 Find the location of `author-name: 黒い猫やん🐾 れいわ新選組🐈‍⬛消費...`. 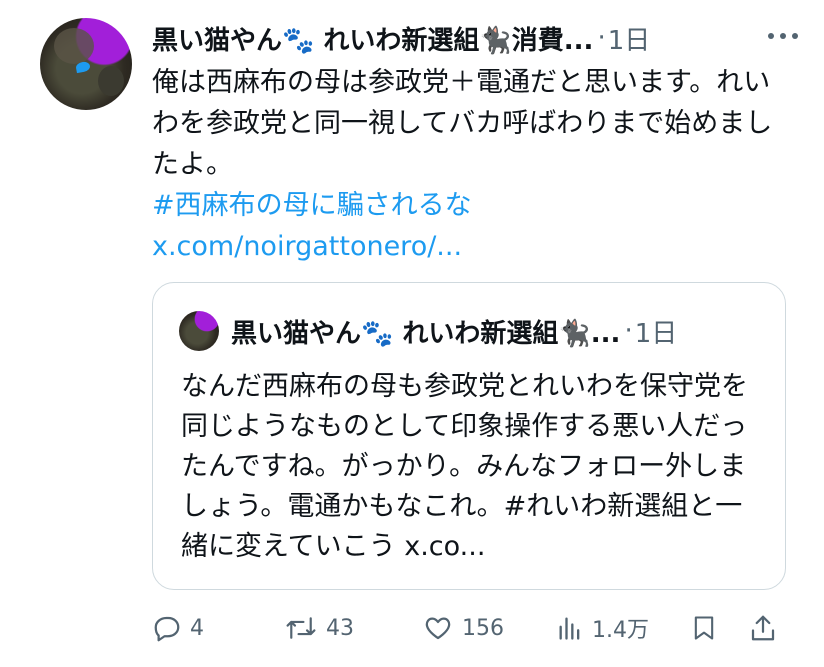

author-name: 黒い猫やん🐾 れいわ新選組🐈‍⬛消費... is located at coordinates (372, 38).